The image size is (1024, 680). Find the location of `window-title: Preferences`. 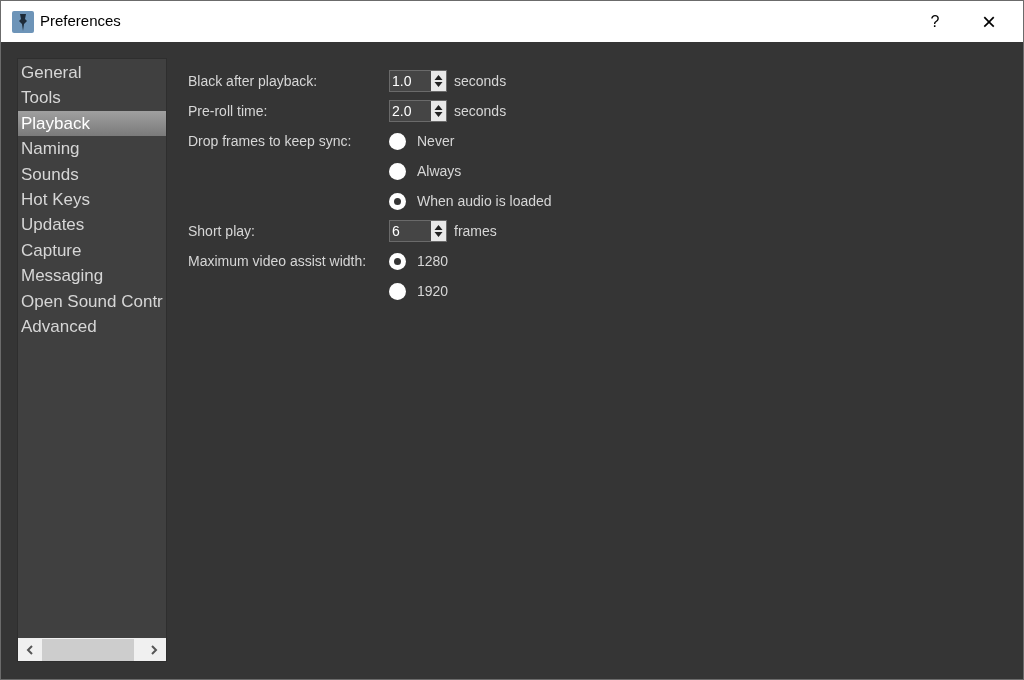

window-title: Preferences is located at coordinates (80, 21).